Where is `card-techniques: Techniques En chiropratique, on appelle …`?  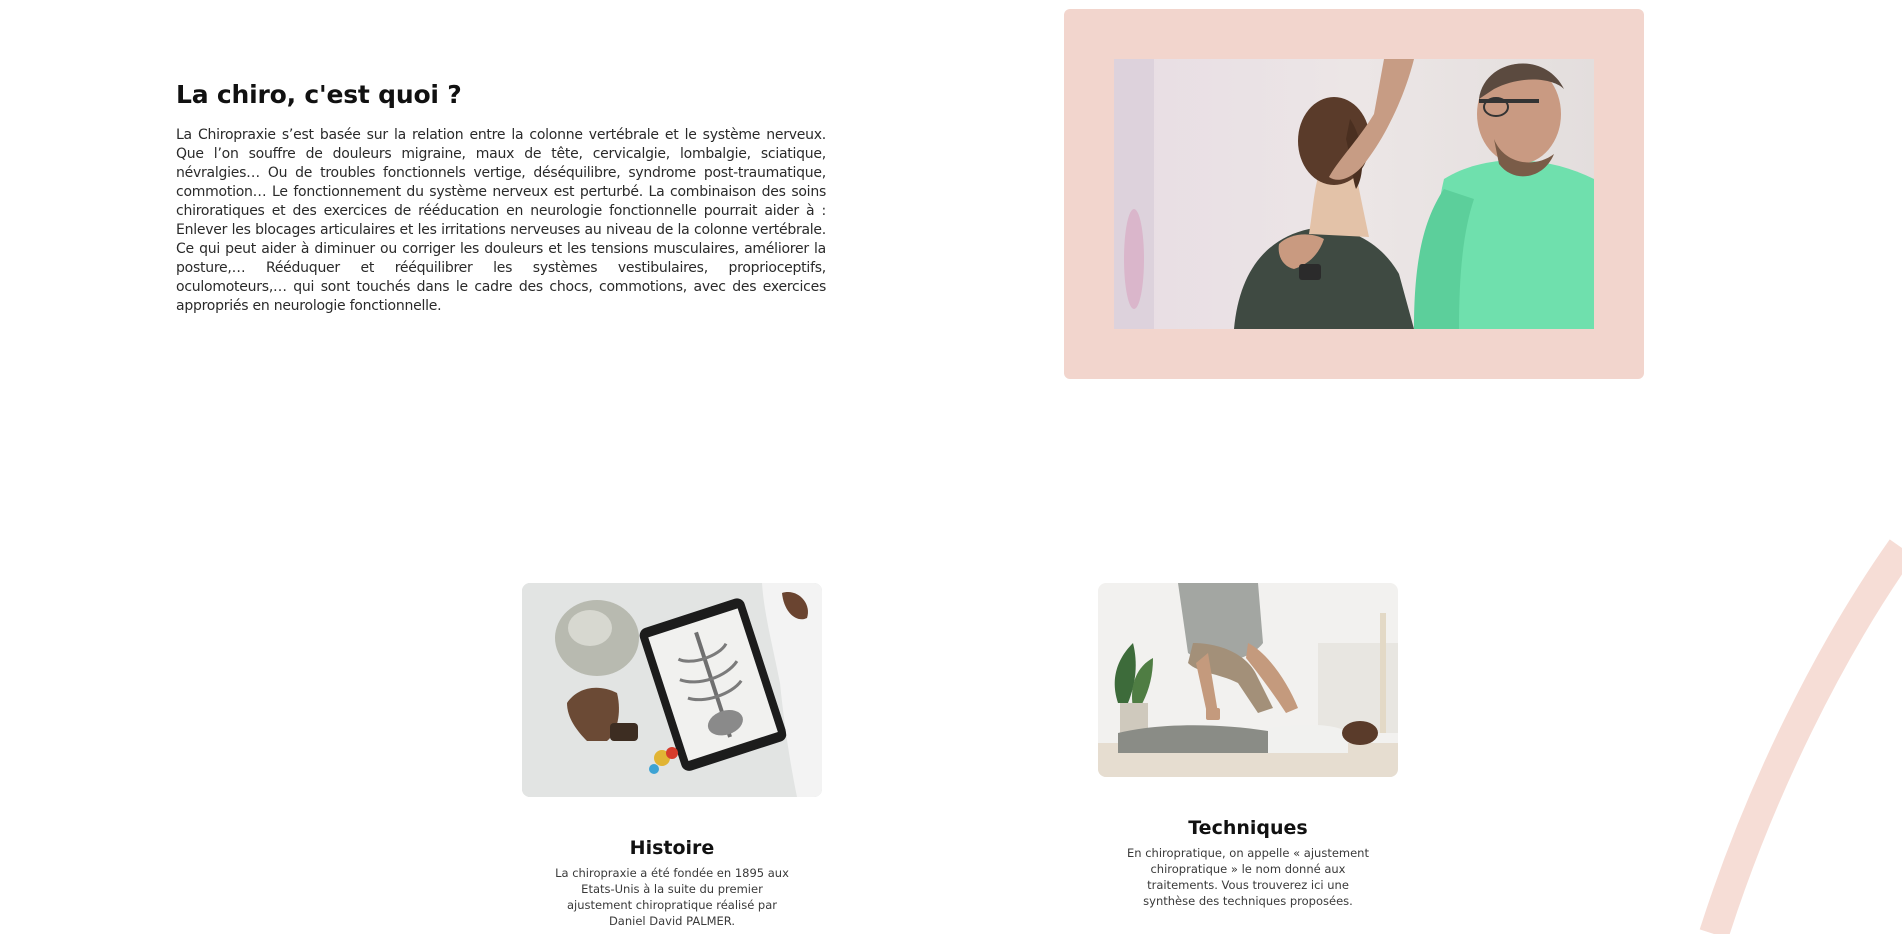
card-techniques: Techniques En chiropratique, on appelle … is located at coordinates (1248, 746).